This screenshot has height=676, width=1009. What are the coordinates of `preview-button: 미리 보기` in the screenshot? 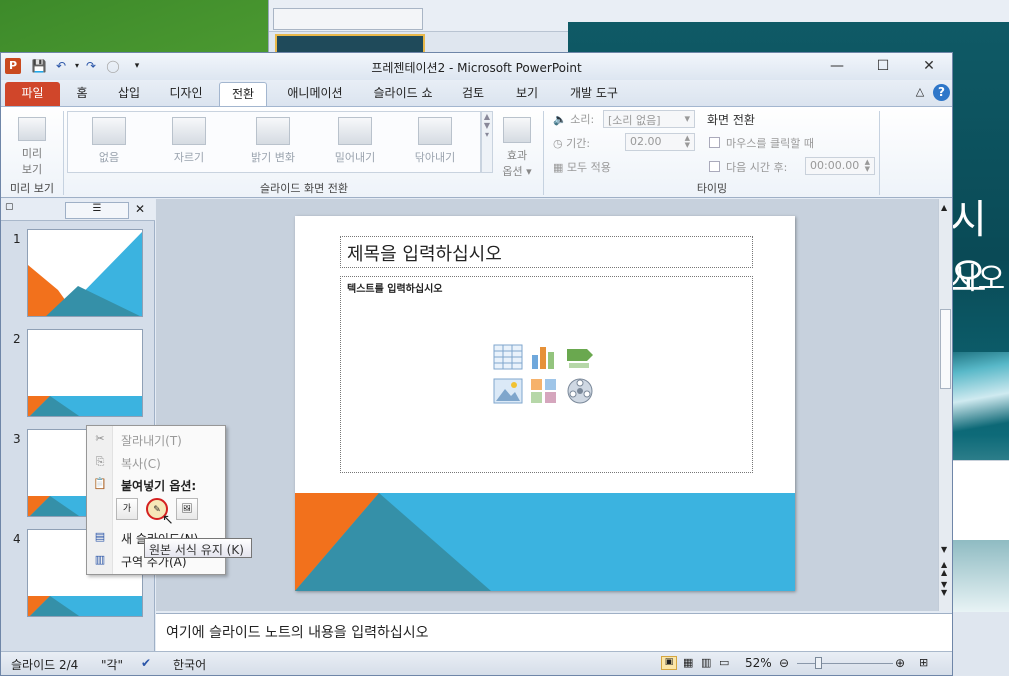 It's located at (32, 143).